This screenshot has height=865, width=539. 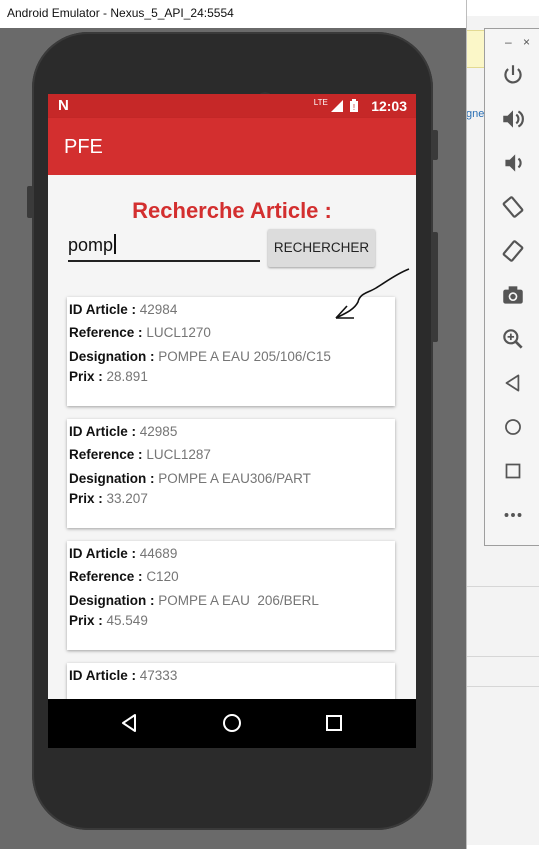 What do you see at coordinates (435, 145) in the screenshot?
I see `phone-power-button` at bounding box center [435, 145].